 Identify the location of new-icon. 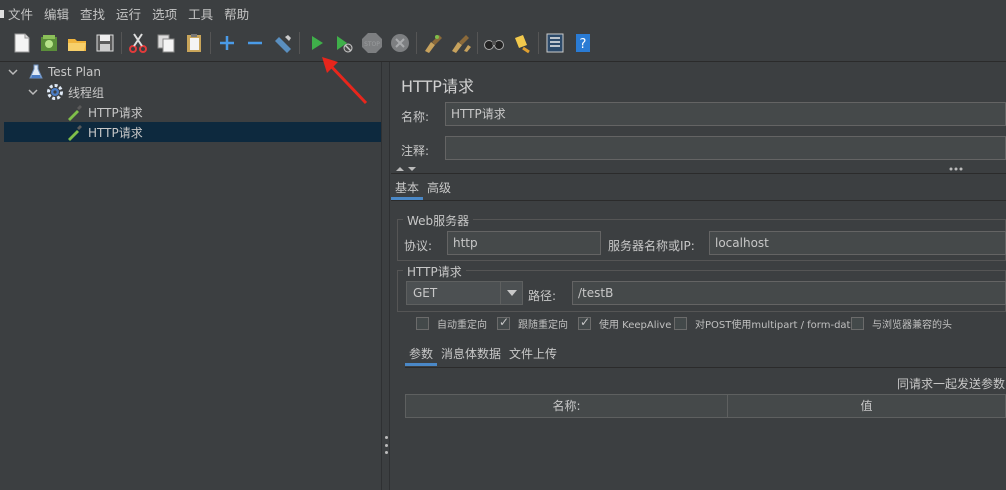
(22, 43).